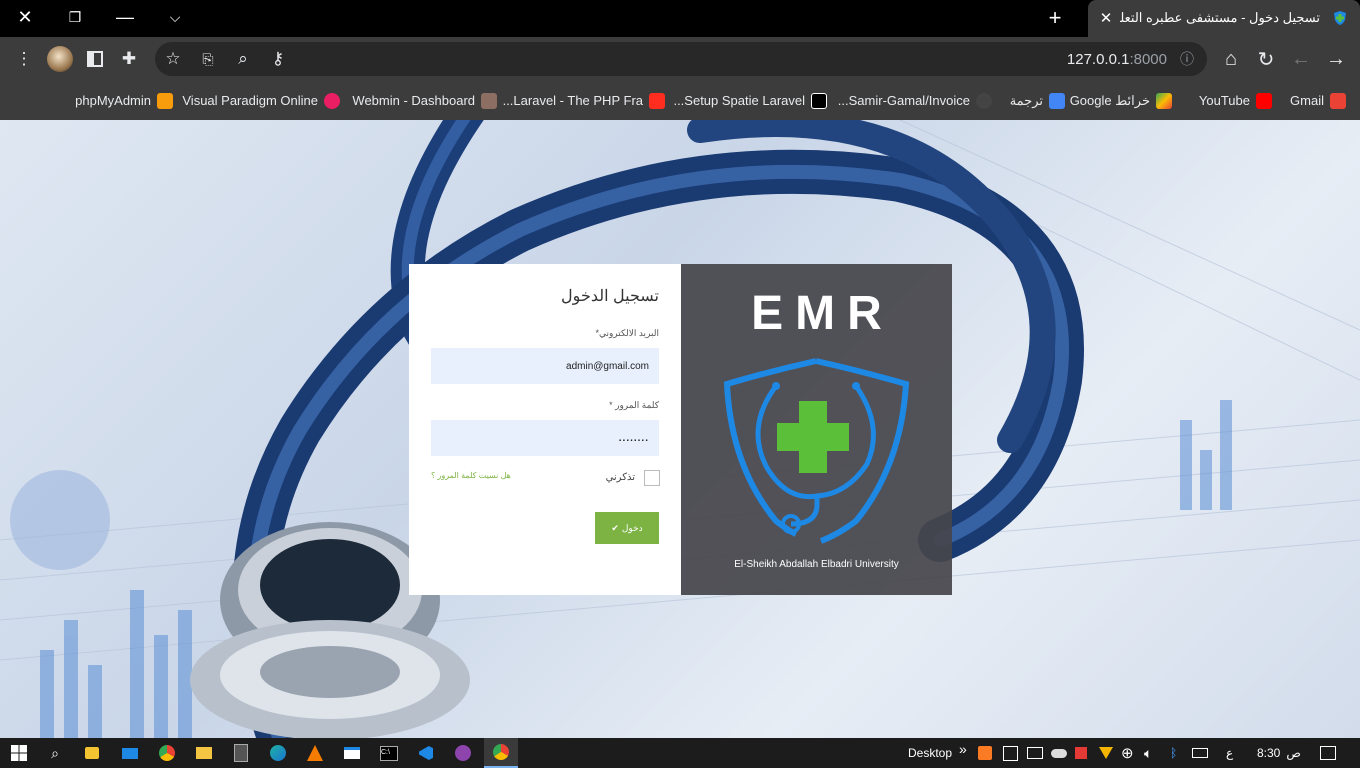 The width and height of the screenshot is (1360, 768). Describe the element at coordinates (1106, 753) in the screenshot. I see `warning-tray-icon` at that location.